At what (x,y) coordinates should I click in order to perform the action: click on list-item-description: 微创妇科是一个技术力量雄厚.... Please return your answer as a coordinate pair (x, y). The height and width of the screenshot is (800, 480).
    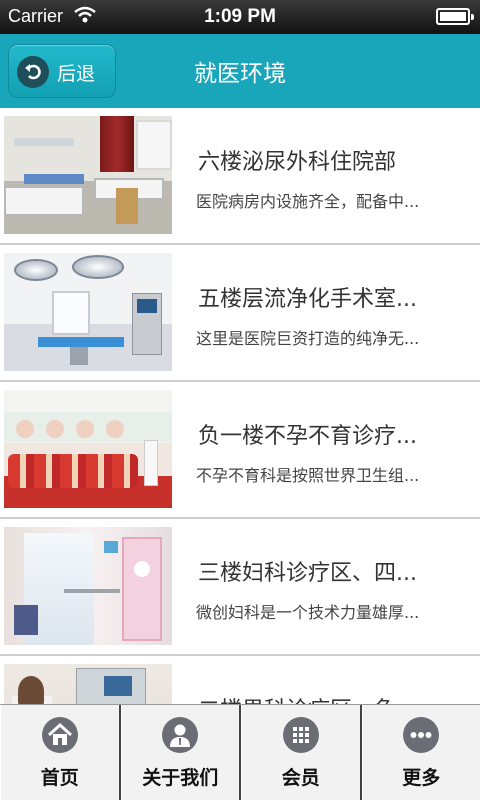
    Looking at the image, I should click on (308, 612).